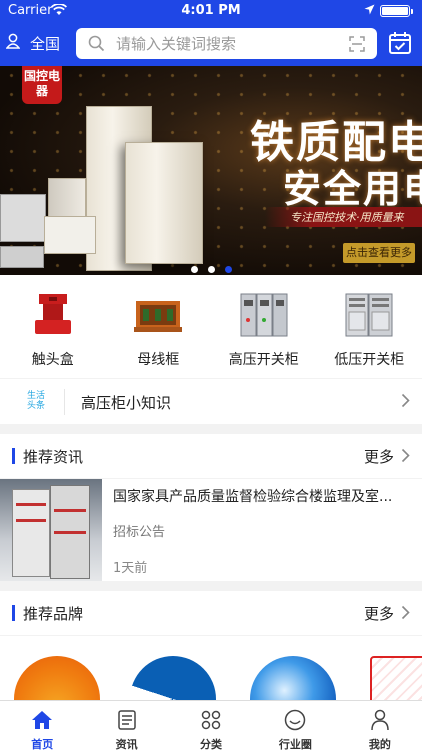 Image resolution: width=422 pixels, height=750 pixels. Describe the element at coordinates (35, 401) in the screenshot. I see `headline-logo: 生活头条` at that location.